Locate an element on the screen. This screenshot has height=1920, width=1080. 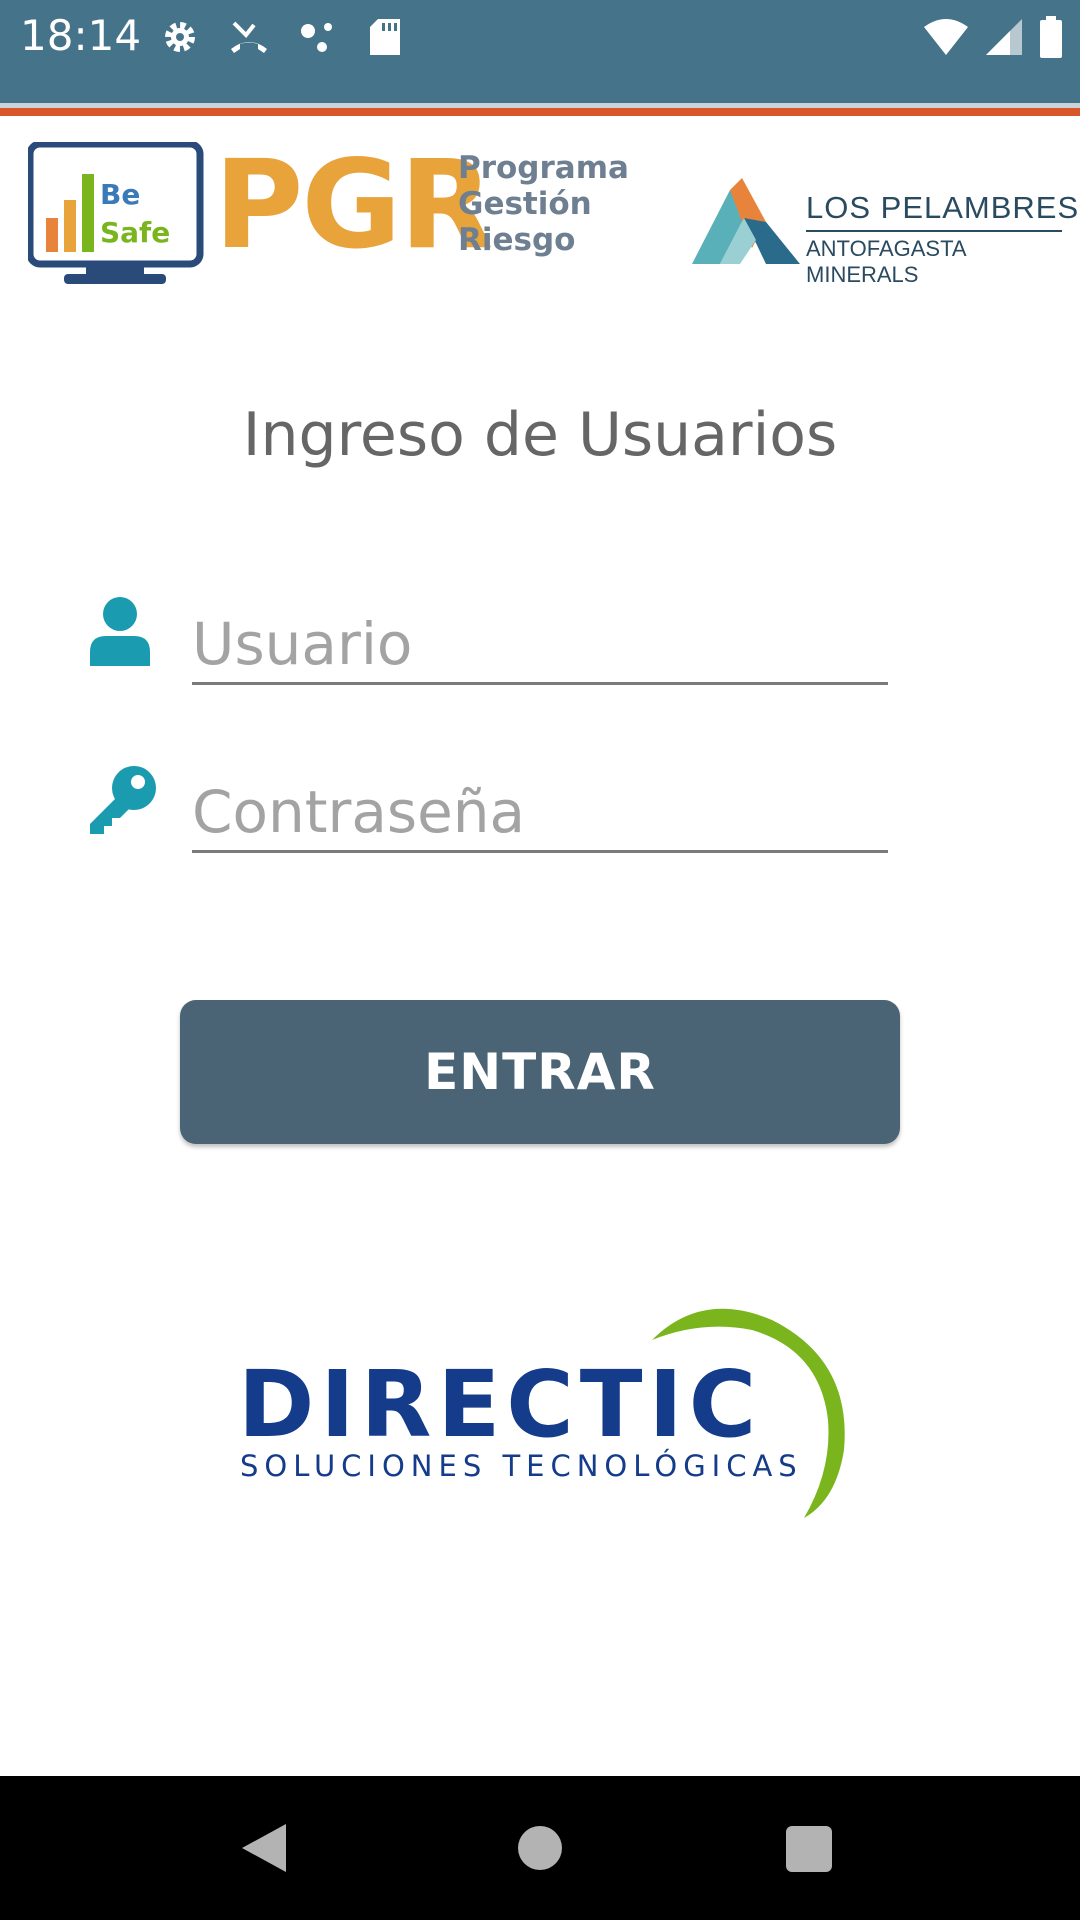
pgr-subtitle-line: Gestión is located at coordinates (525, 204).